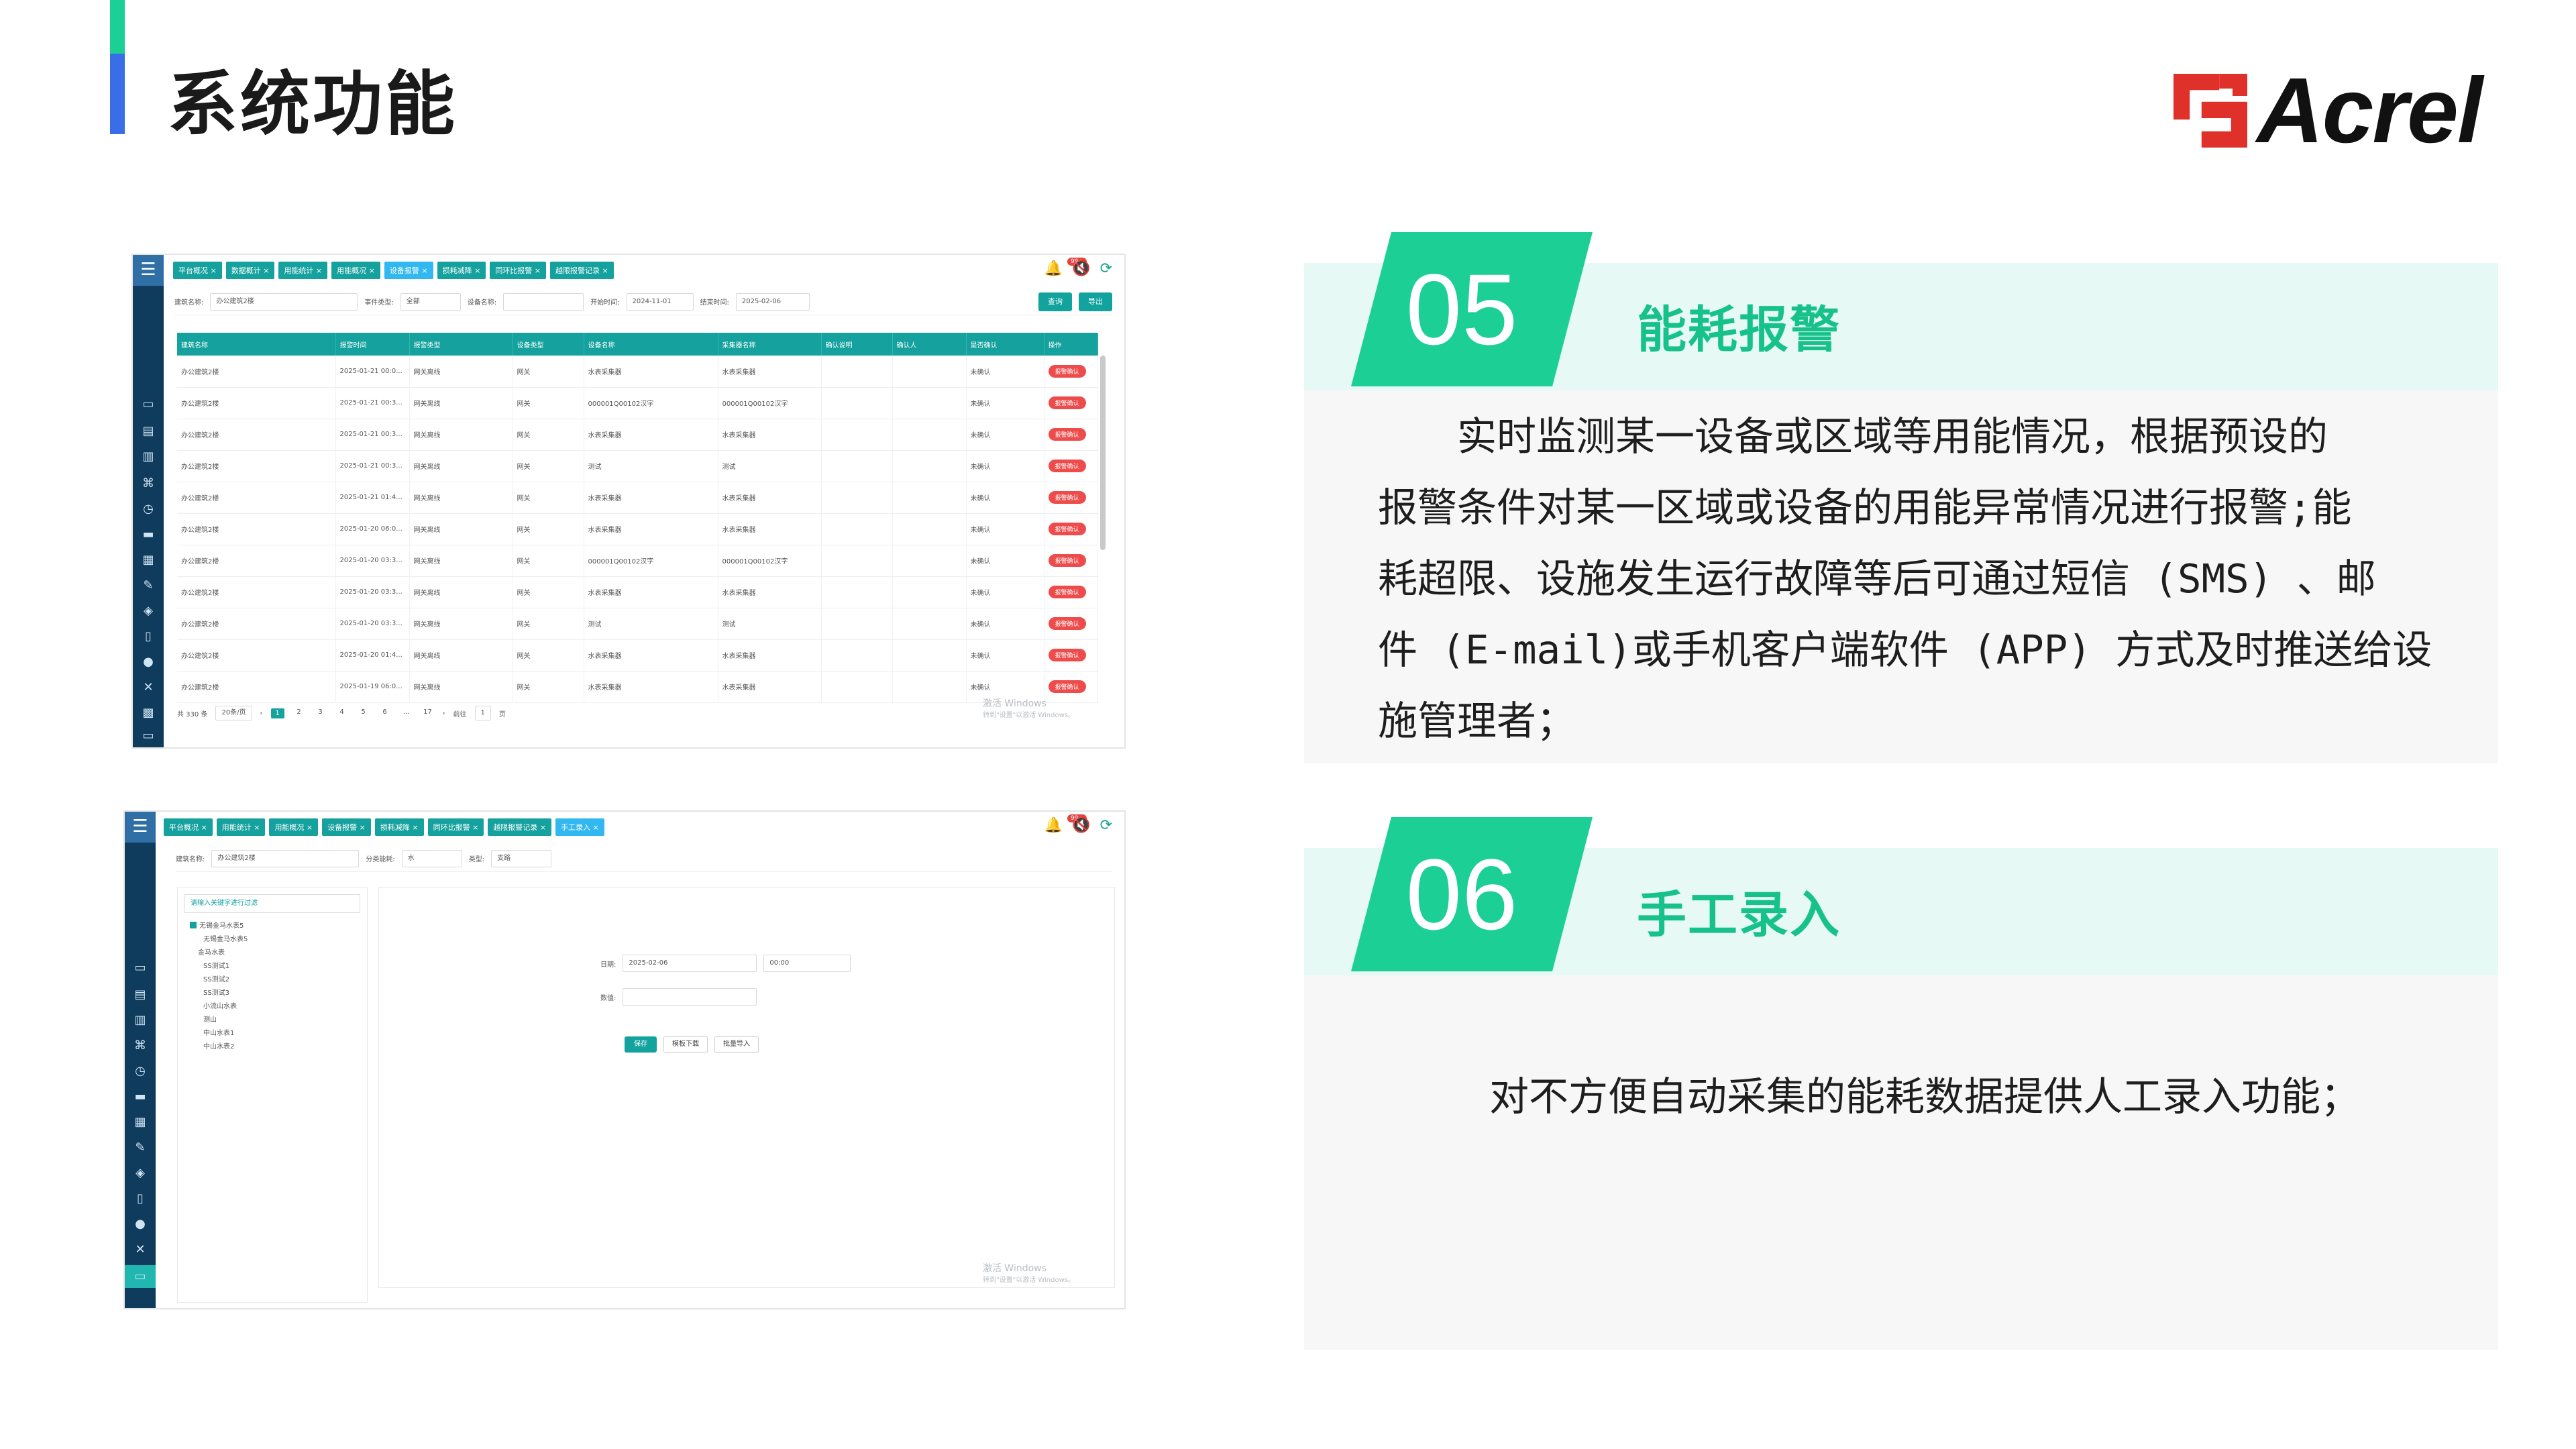 The image size is (2576, 1449). What do you see at coordinates (579, 827) in the screenshot?
I see `tab-manual-entry: 手工录入 ×` at bounding box center [579, 827].